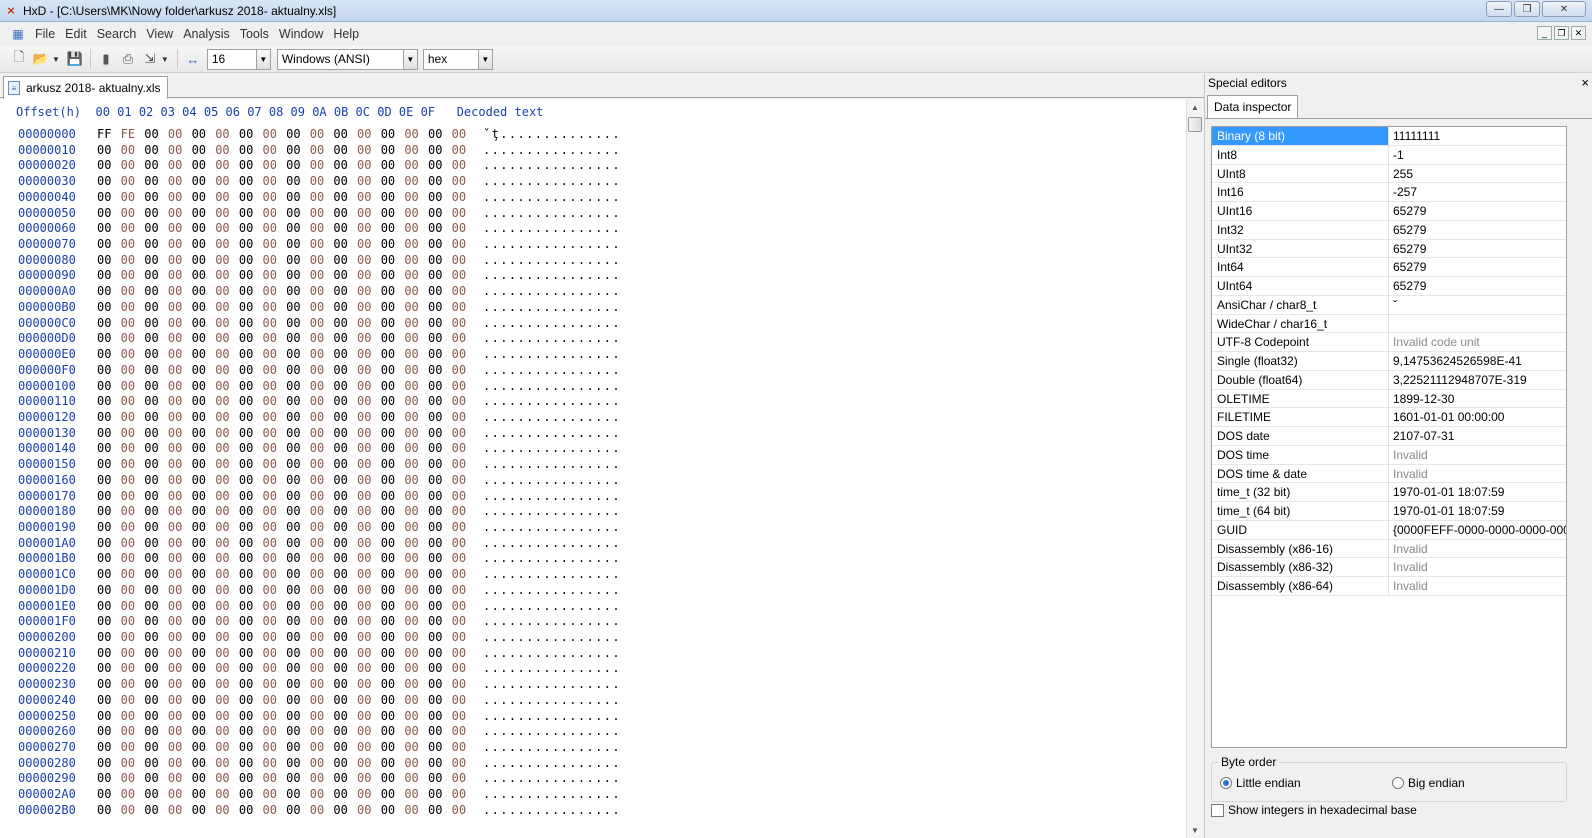 The image size is (1592, 838). I want to click on menu-analysis: Analysis, so click(206, 34).